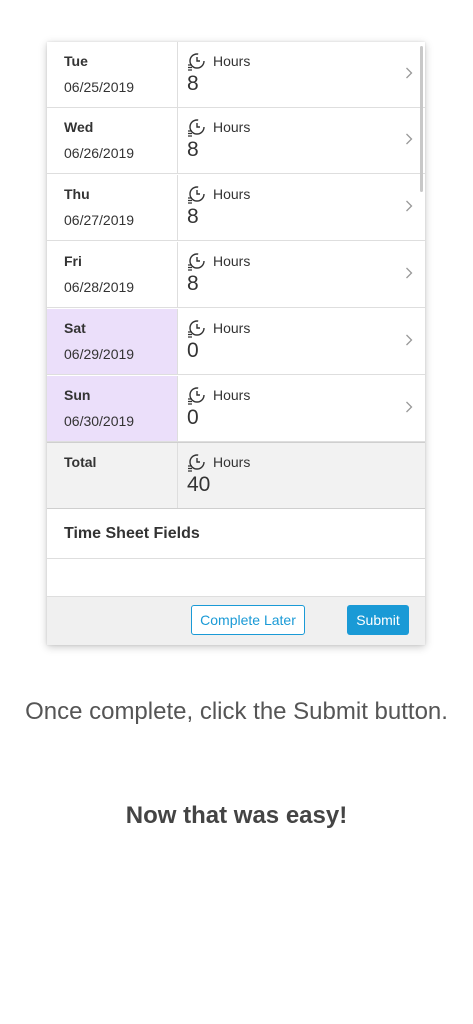 This screenshot has height=1024, width=473. What do you see at coordinates (112, 274) in the screenshot?
I see `day-cell: Fri 06/28/2019` at bounding box center [112, 274].